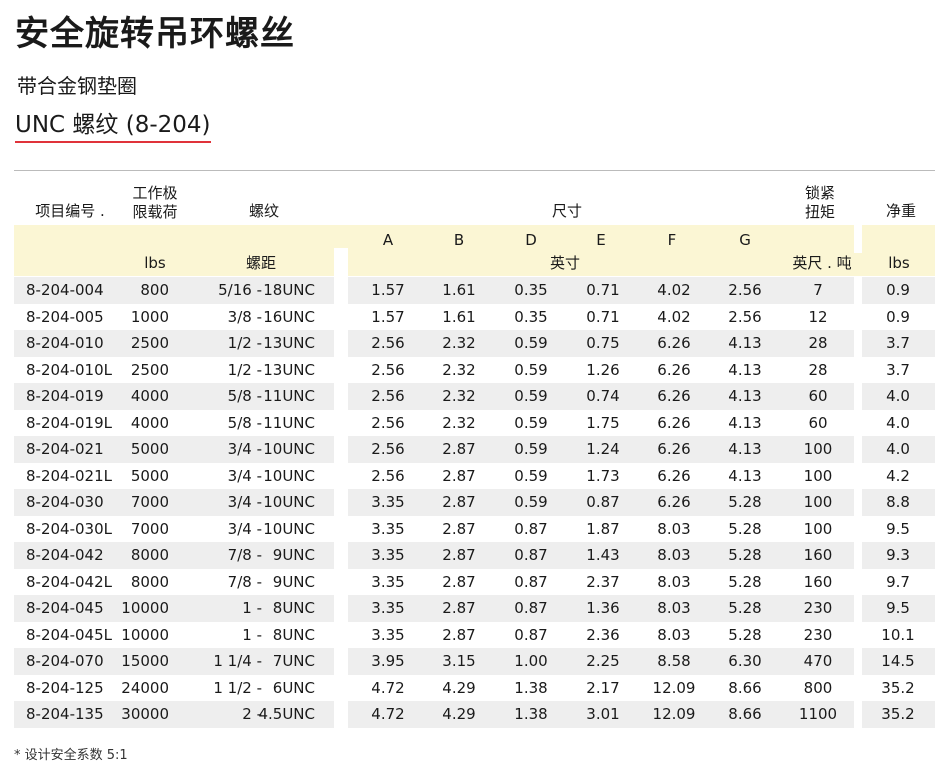 The height and width of the screenshot is (774, 950). What do you see at coordinates (674, 661) in the screenshot?
I see `cell-f: 8.58` at bounding box center [674, 661].